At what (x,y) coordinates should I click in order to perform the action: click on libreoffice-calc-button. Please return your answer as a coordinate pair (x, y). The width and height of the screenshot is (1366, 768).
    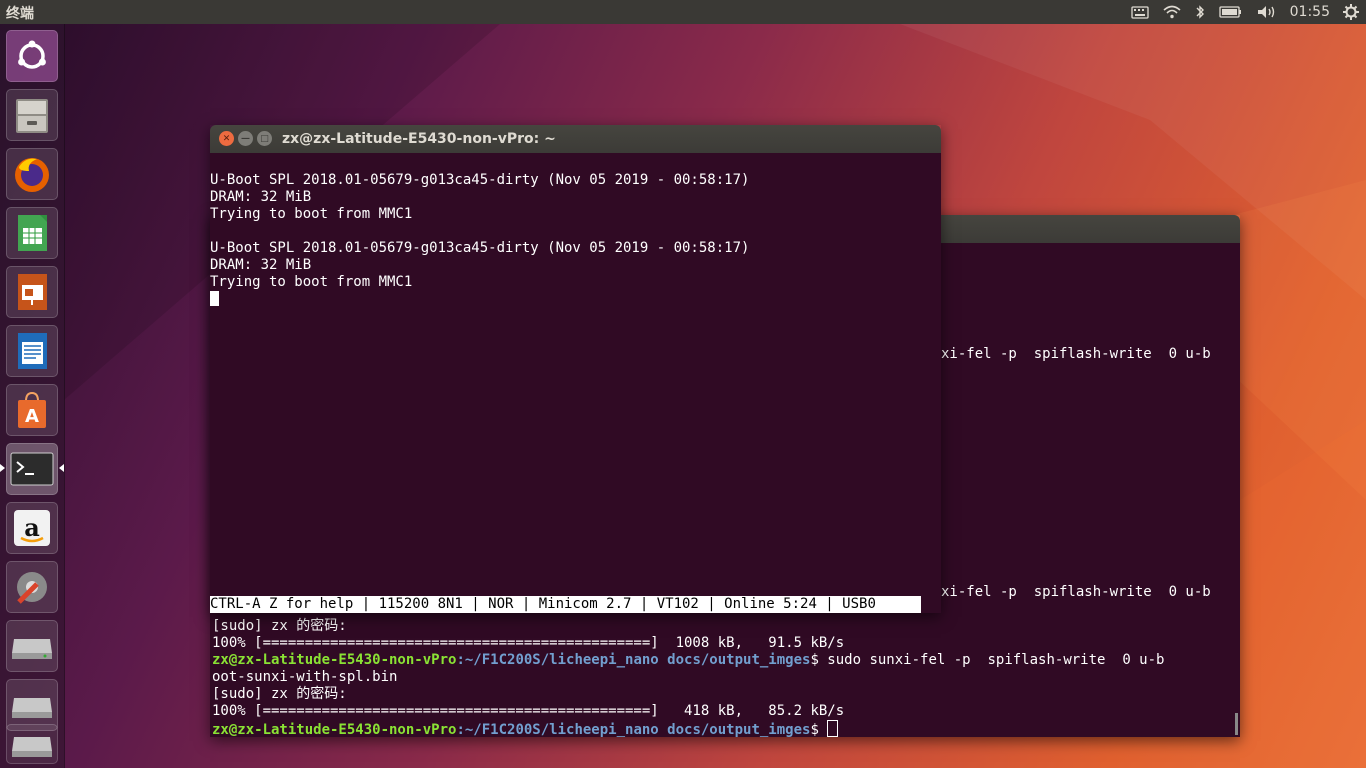
    Looking at the image, I should click on (32, 233).